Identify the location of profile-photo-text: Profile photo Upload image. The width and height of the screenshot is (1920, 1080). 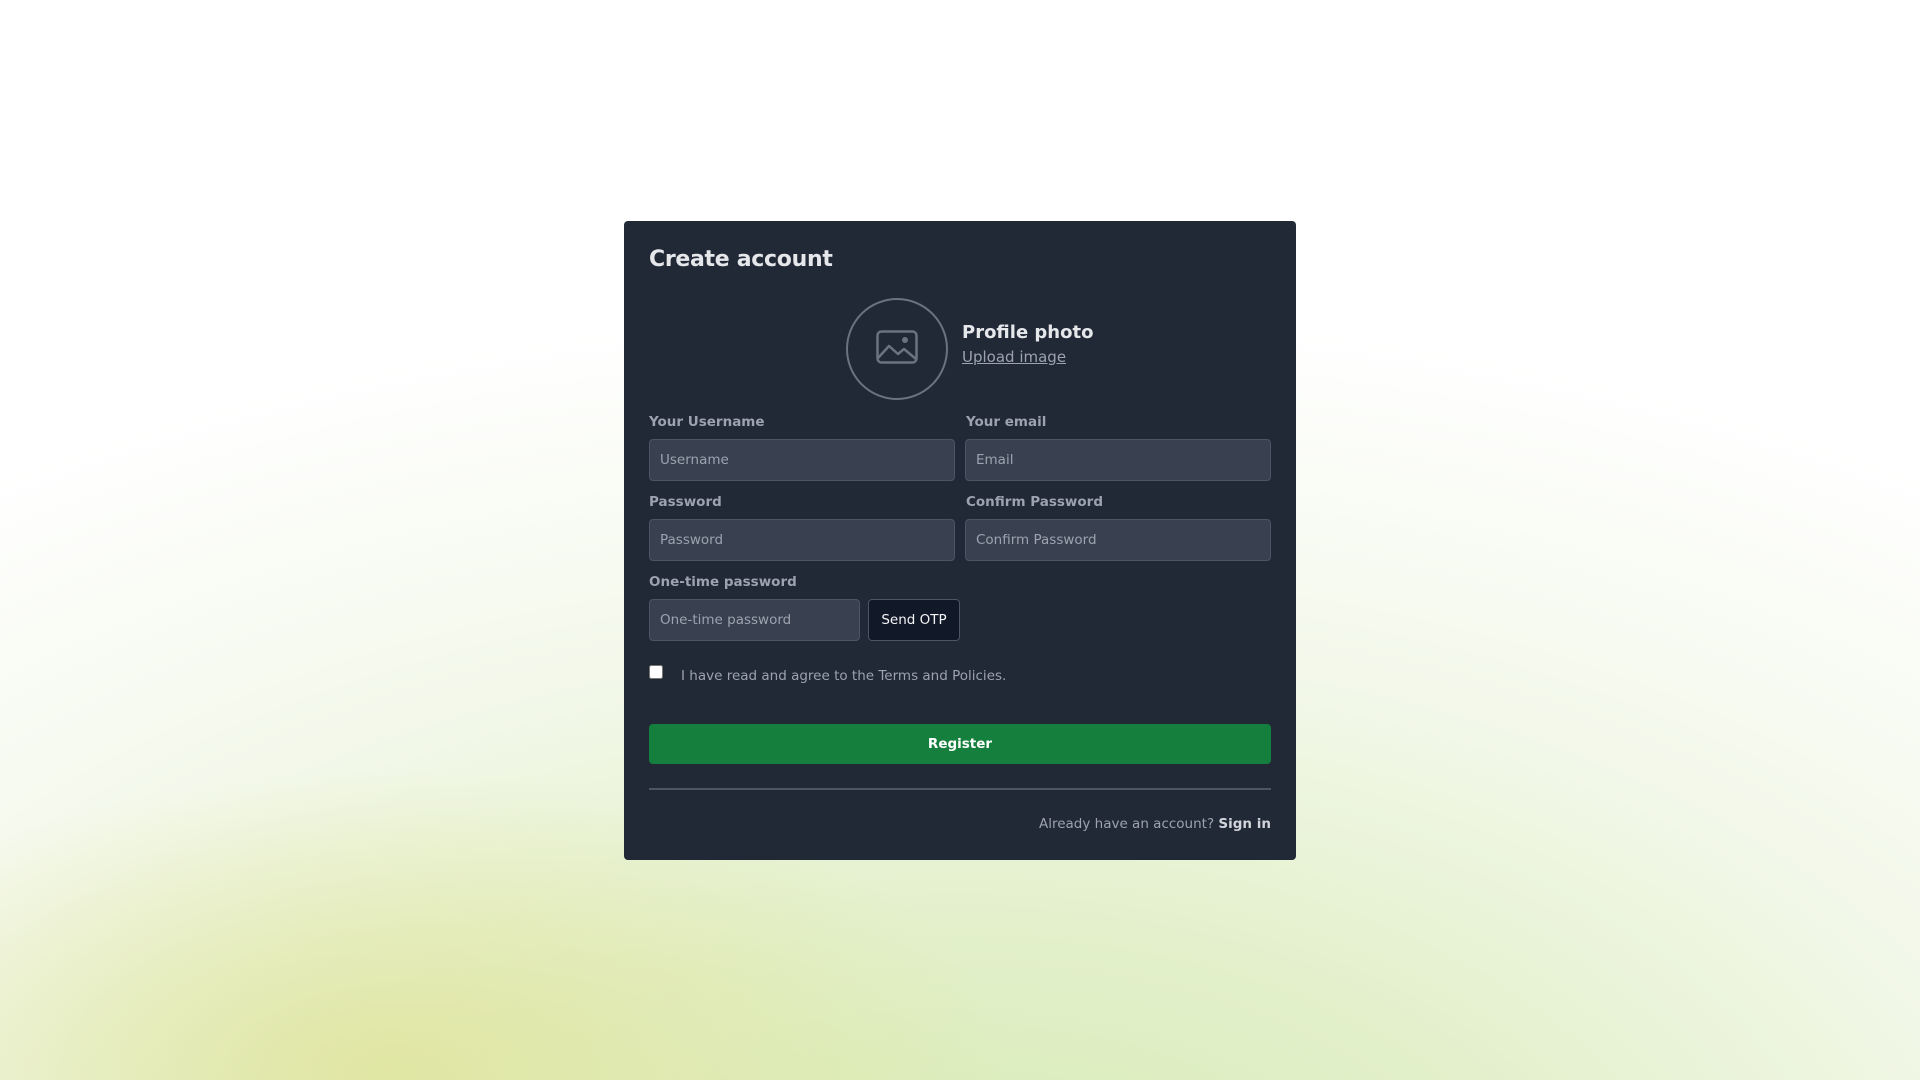
(1027, 344).